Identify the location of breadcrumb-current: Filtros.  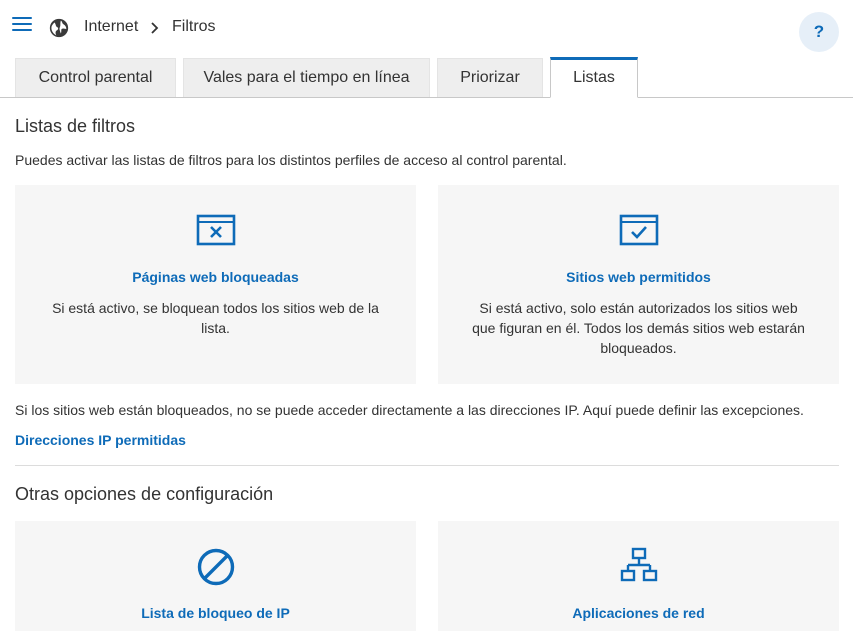
(194, 26).